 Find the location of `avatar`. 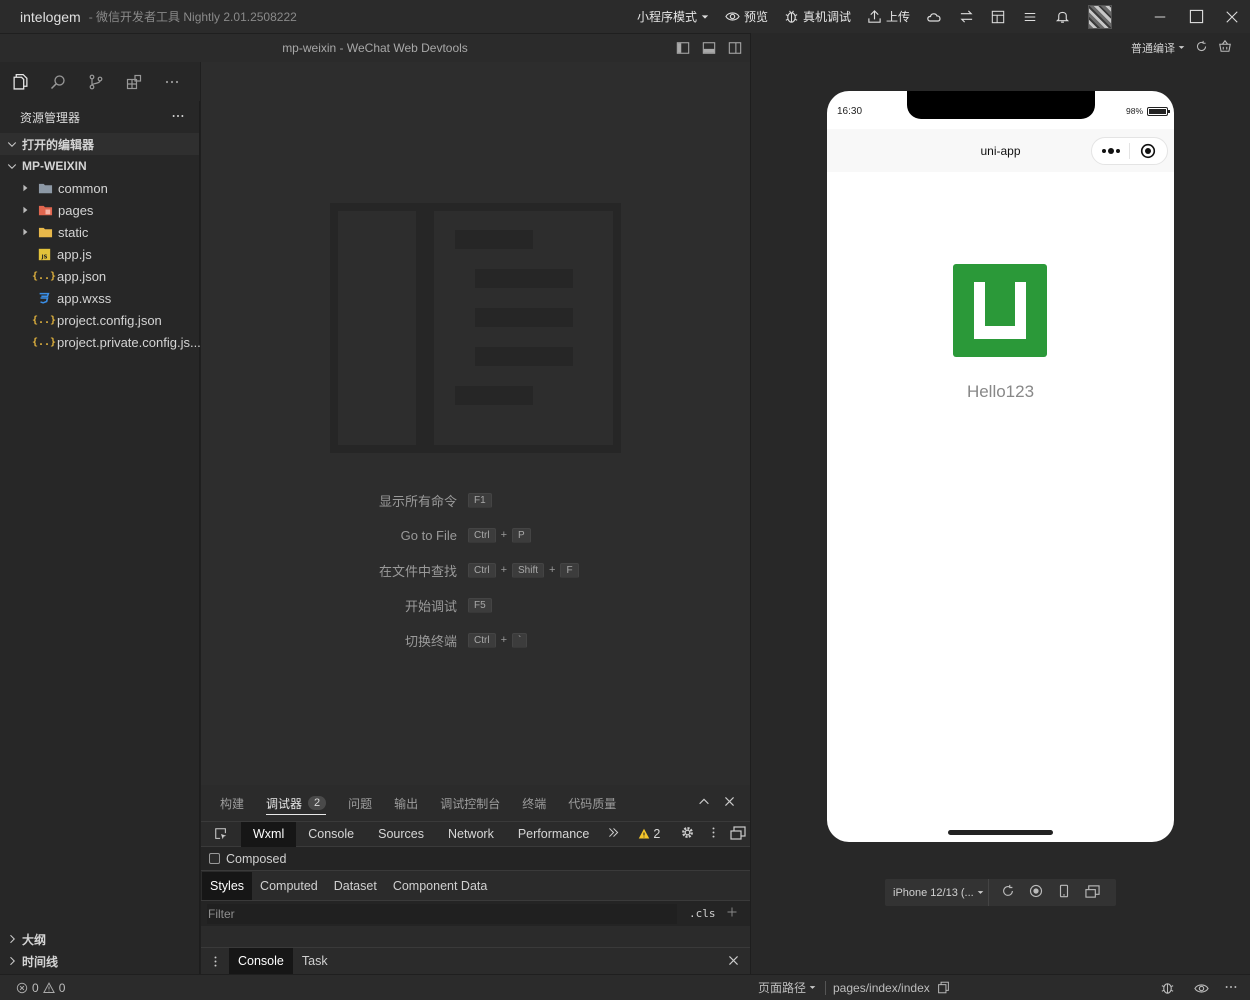

avatar is located at coordinates (1100, 16).